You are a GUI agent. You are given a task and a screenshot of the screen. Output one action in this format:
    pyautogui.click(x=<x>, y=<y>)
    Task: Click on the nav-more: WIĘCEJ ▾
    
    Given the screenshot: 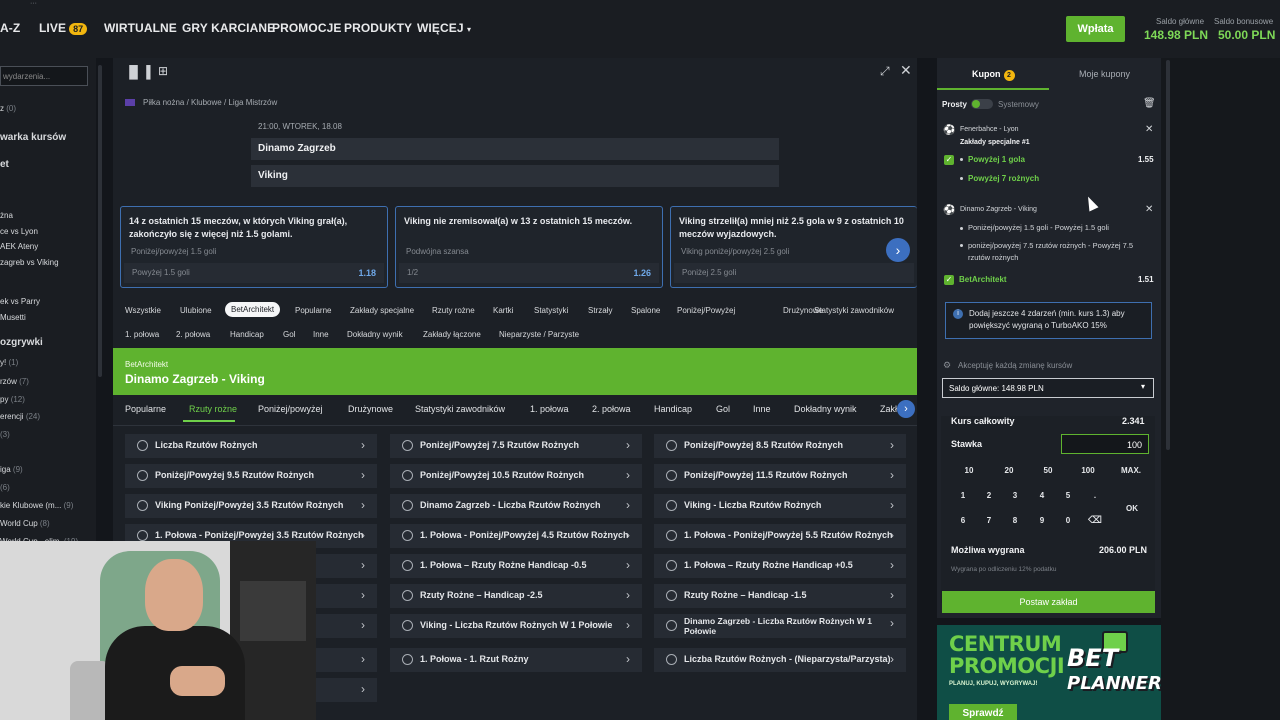 What is the action you would take?
    pyautogui.click(x=444, y=28)
    